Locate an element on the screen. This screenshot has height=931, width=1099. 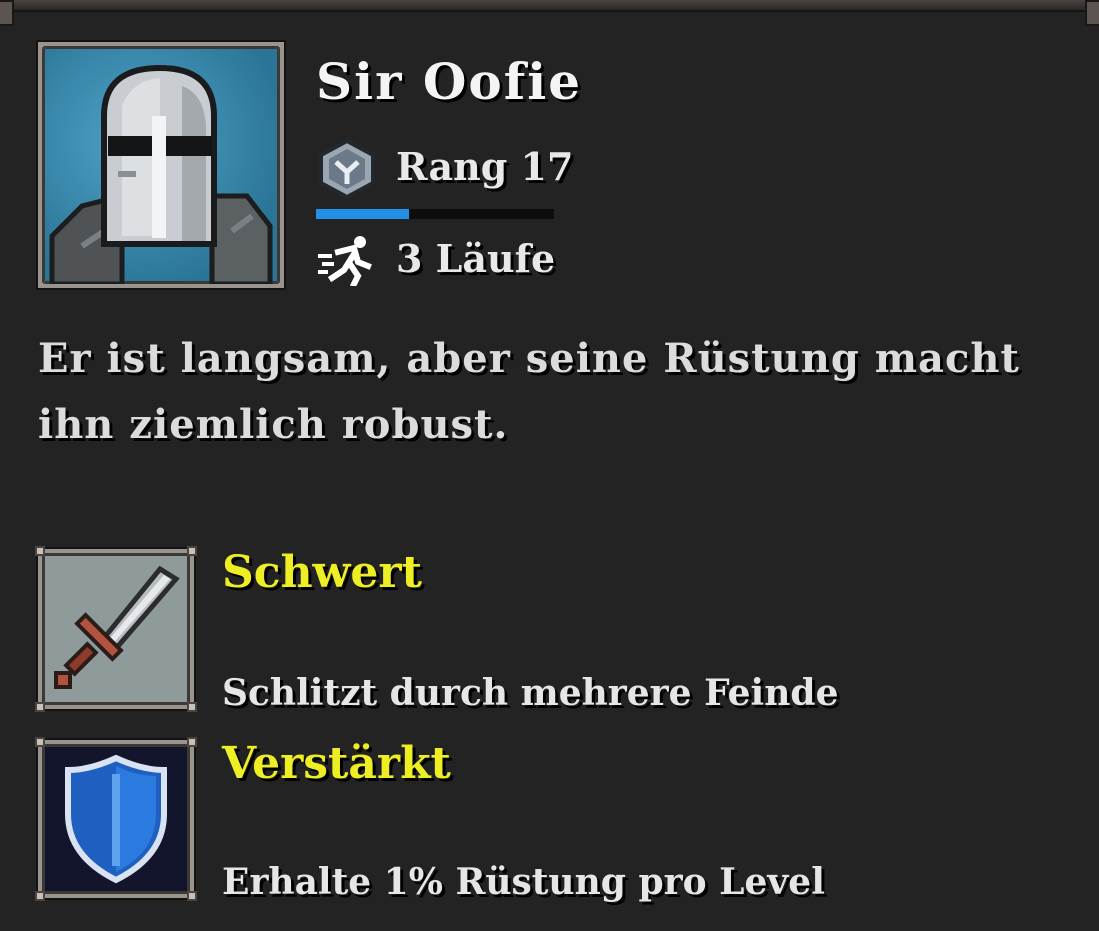
sword-icon is located at coordinates (117, 627).